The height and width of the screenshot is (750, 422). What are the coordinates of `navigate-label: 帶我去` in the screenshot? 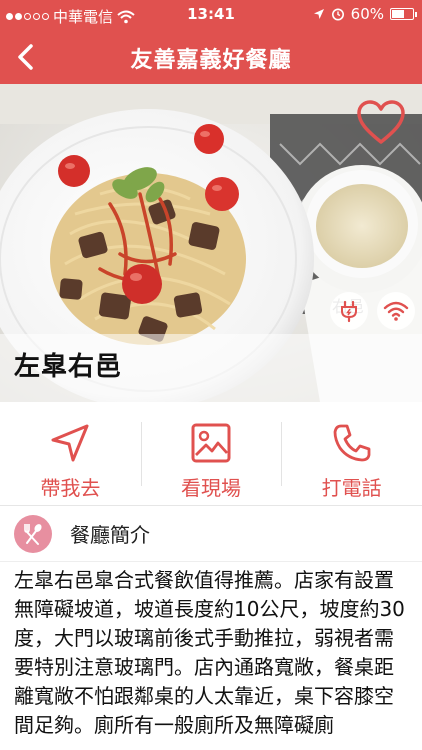 It's located at (70, 488).